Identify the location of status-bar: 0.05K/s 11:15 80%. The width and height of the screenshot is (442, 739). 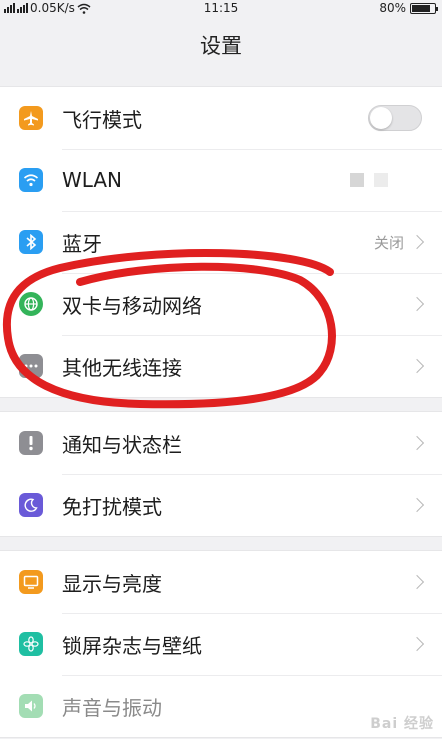
(221, 9).